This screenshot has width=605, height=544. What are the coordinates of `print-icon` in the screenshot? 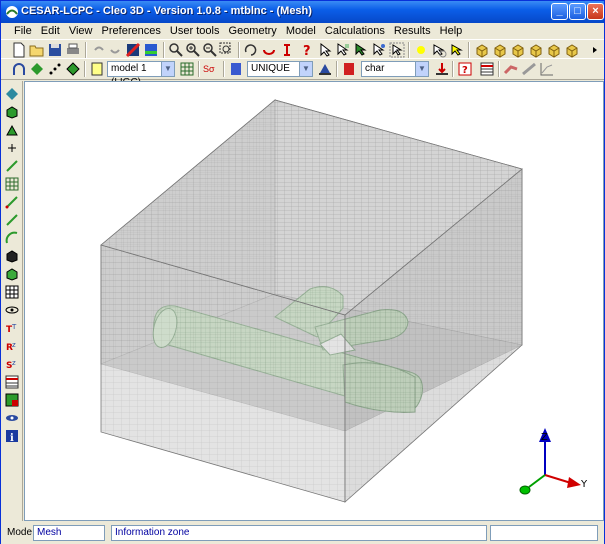 It's located at (73, 50).